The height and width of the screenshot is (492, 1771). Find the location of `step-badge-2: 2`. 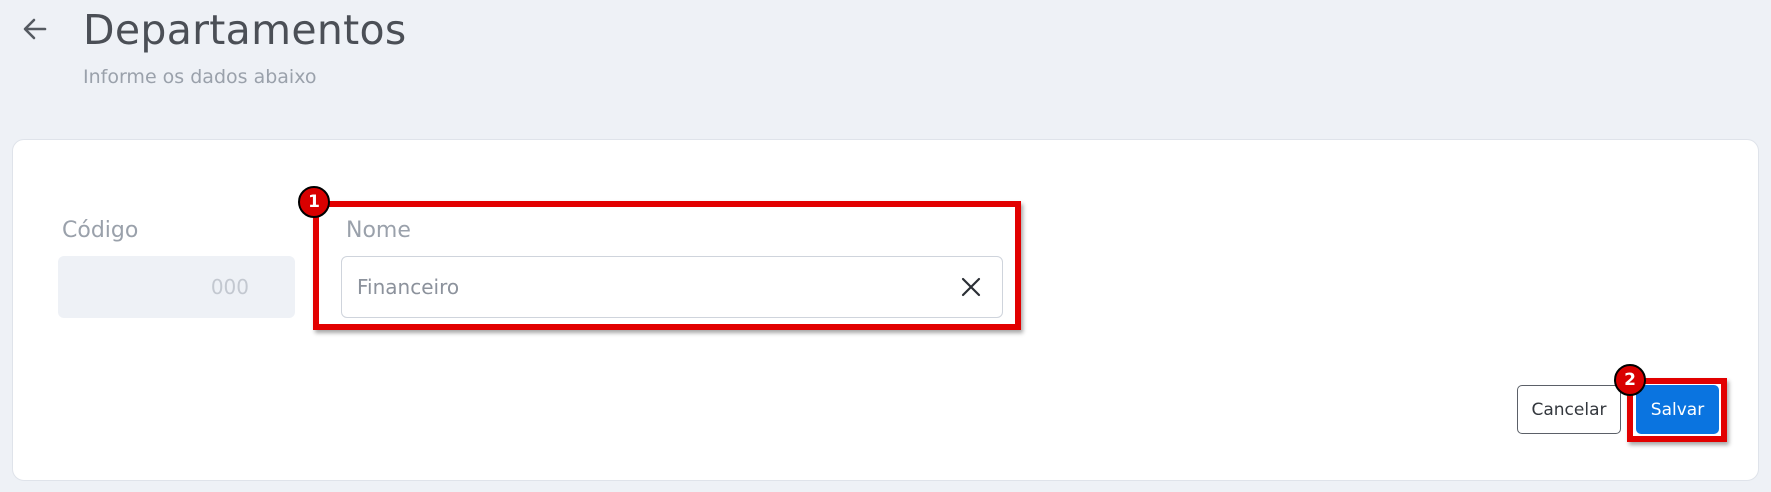

step-badge-2: 2 is located at coordinates (1630, 380).